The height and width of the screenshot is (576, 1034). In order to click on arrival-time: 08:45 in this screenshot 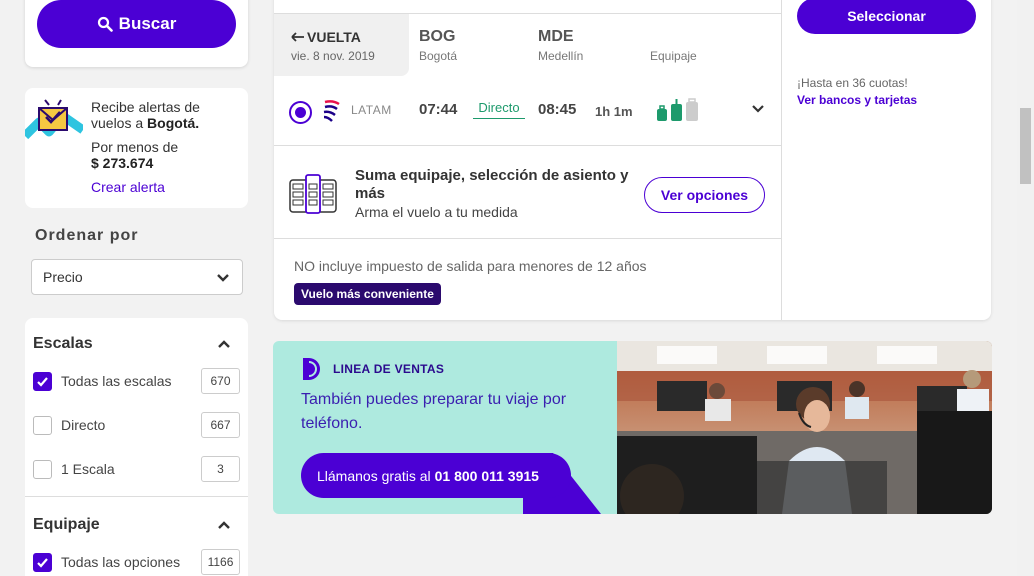, I will do `click(557, 109)`.